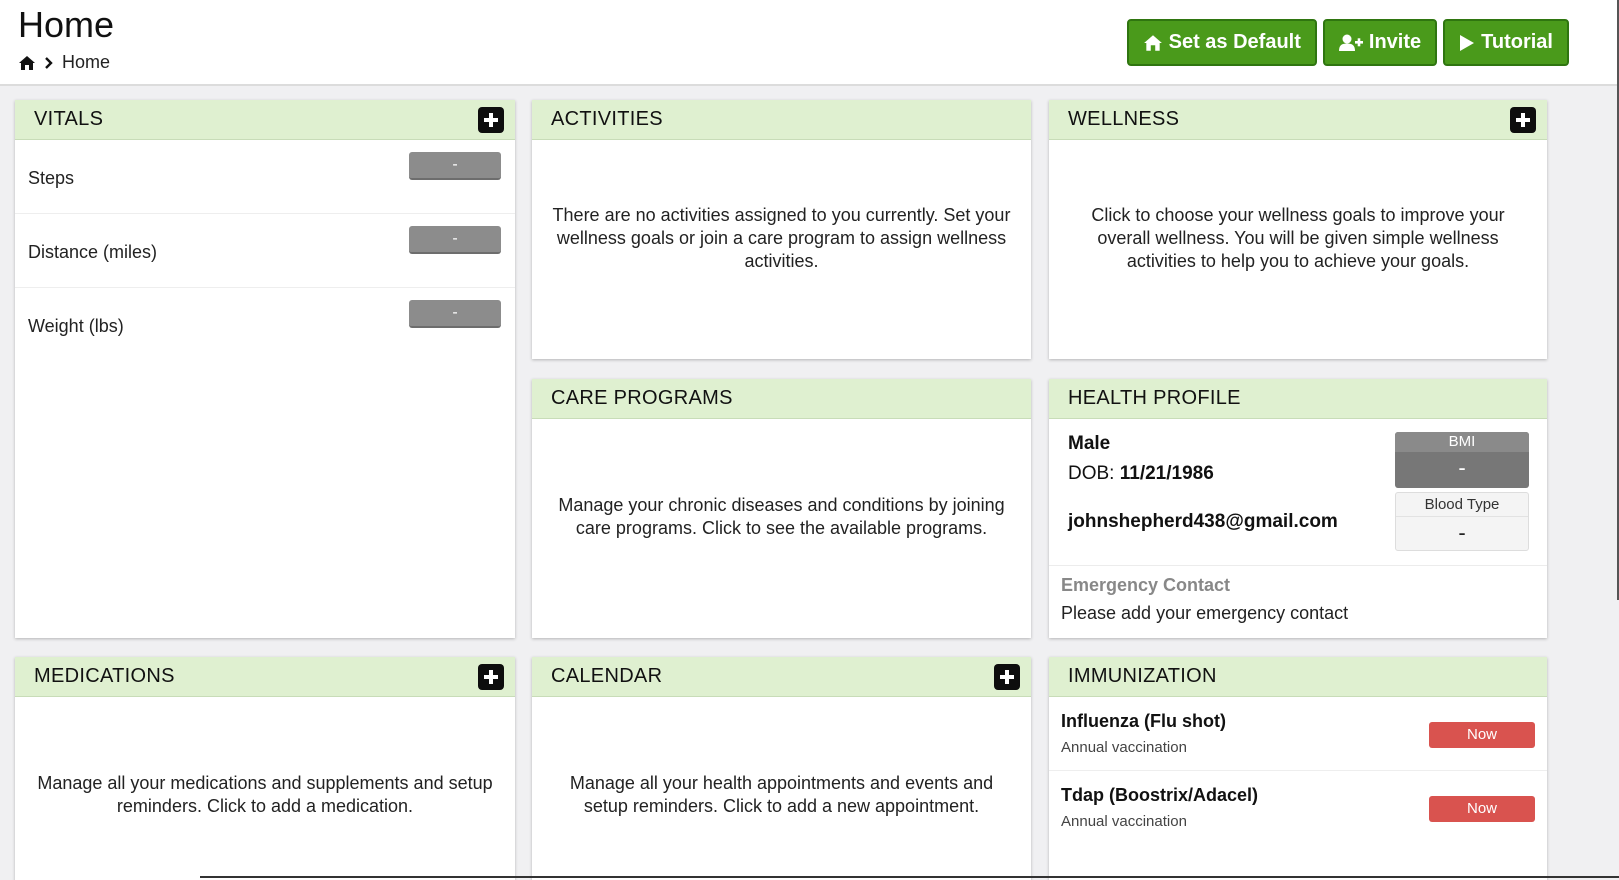 The height and width of the screenshot is (880, 1619). I want to click on wellness-header: WELLNESS, so click(1298, 120).